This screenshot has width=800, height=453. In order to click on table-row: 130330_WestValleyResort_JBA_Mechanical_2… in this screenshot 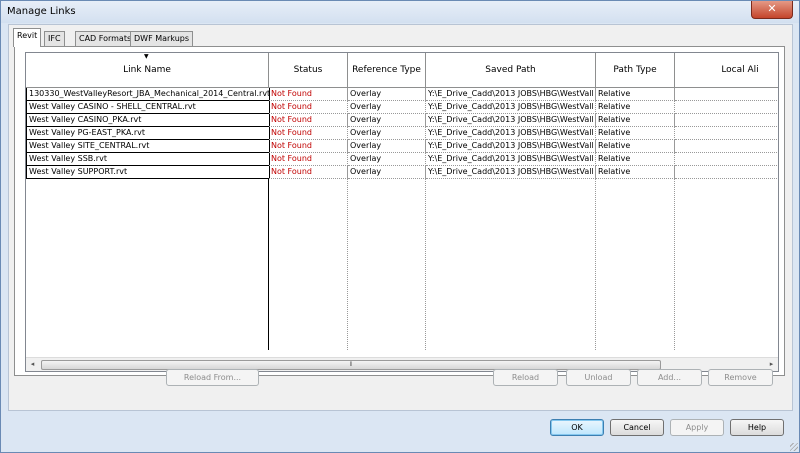, I will do `click(402, 94)`.